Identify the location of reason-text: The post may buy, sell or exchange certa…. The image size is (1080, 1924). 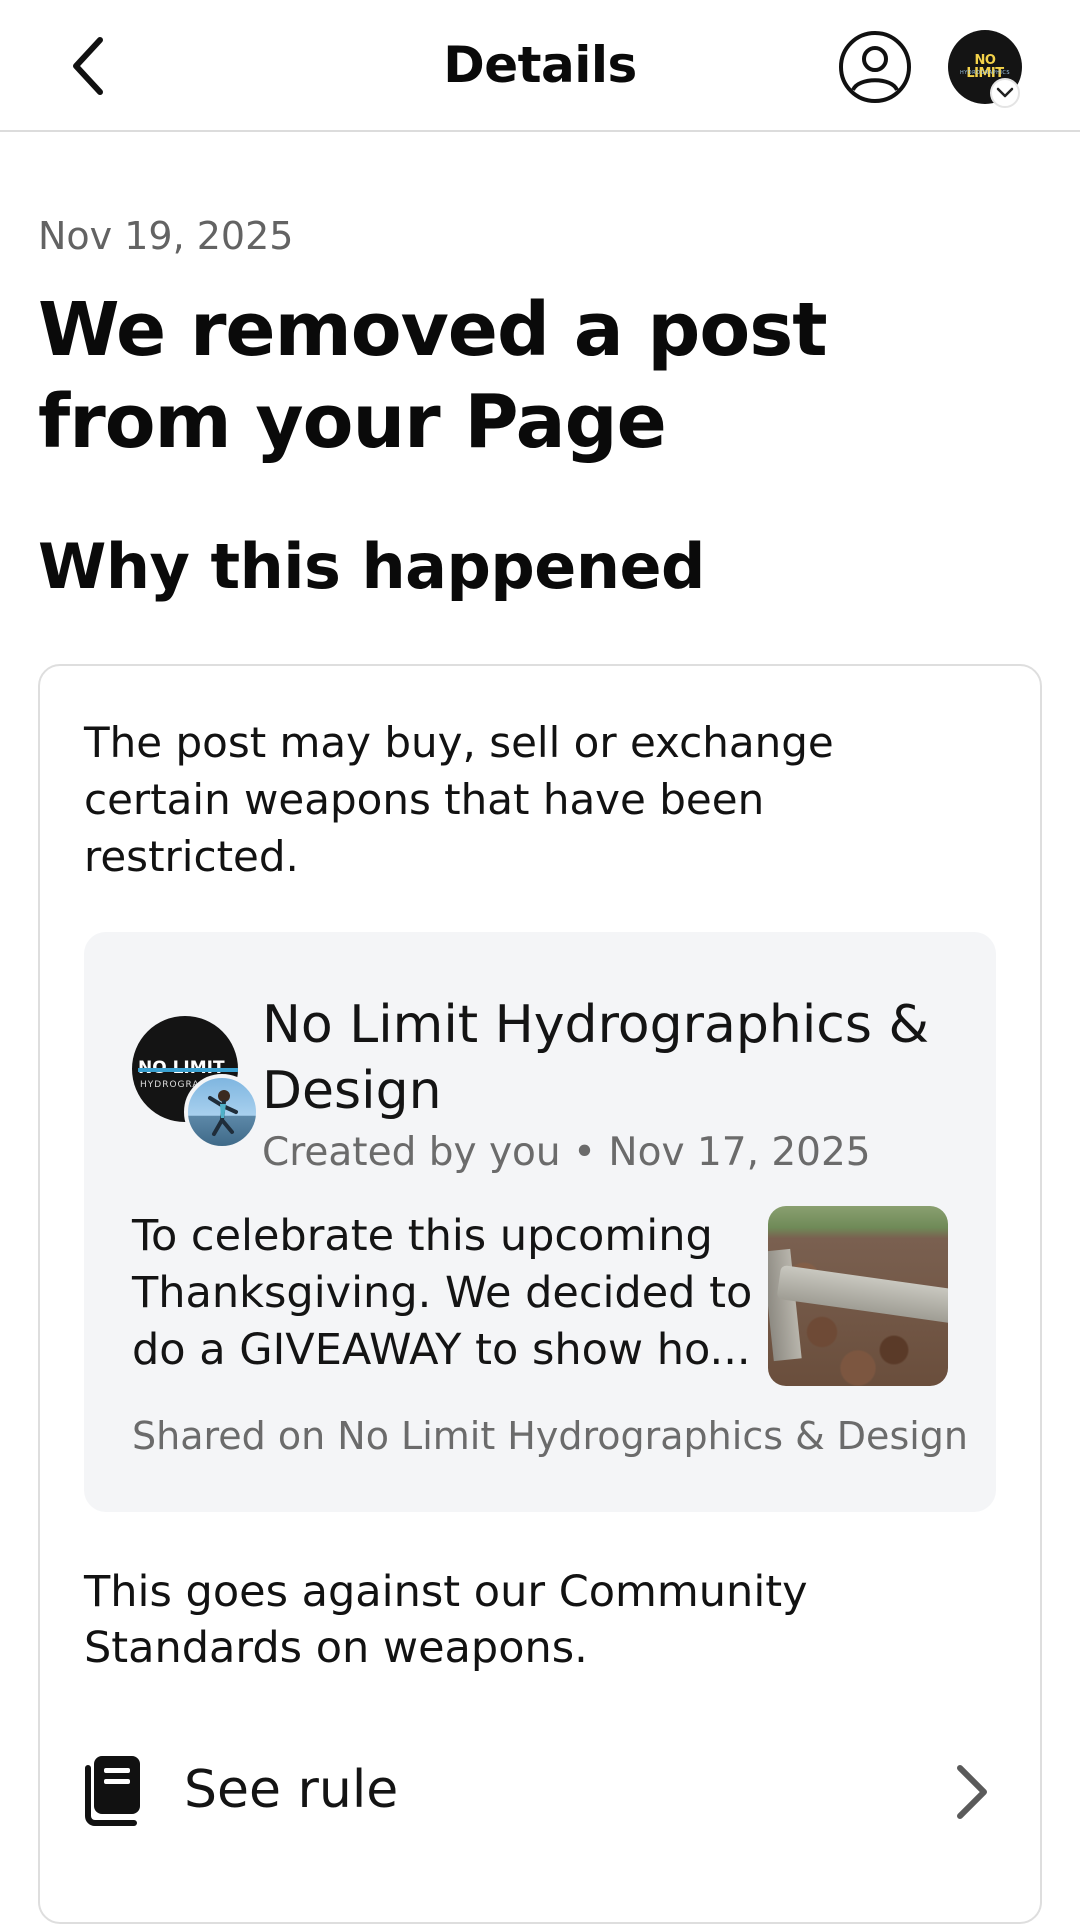
(459, 799).